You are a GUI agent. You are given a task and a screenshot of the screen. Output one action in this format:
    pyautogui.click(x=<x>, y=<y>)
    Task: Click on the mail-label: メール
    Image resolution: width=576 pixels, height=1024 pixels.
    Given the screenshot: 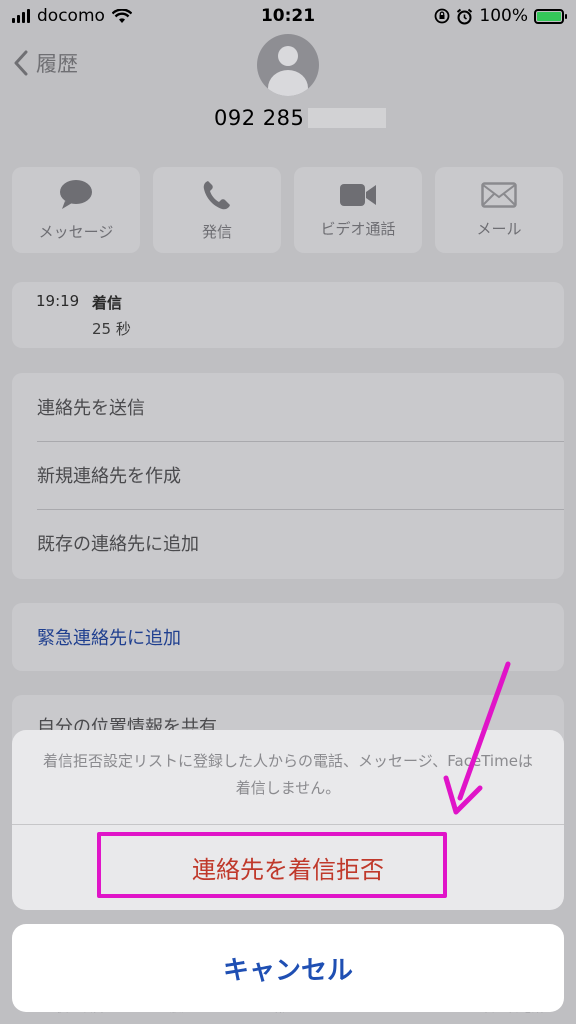 What is the action you would take?
    pyautogui.click(x=499, y=228)
    